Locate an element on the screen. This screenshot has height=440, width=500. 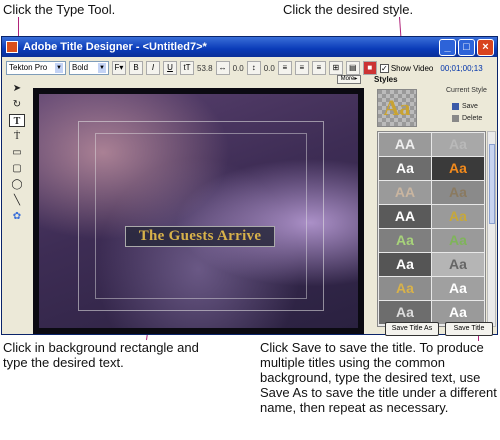
styles-scrollbar is located at coordinates (491, 229).